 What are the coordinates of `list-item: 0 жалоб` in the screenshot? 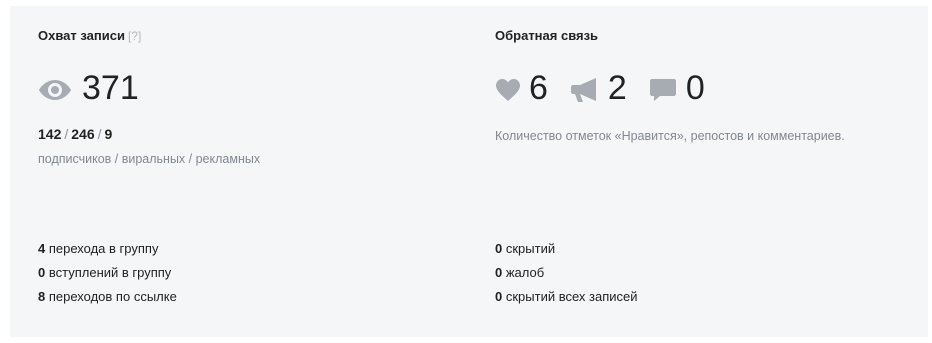 It's located at (566, 273).